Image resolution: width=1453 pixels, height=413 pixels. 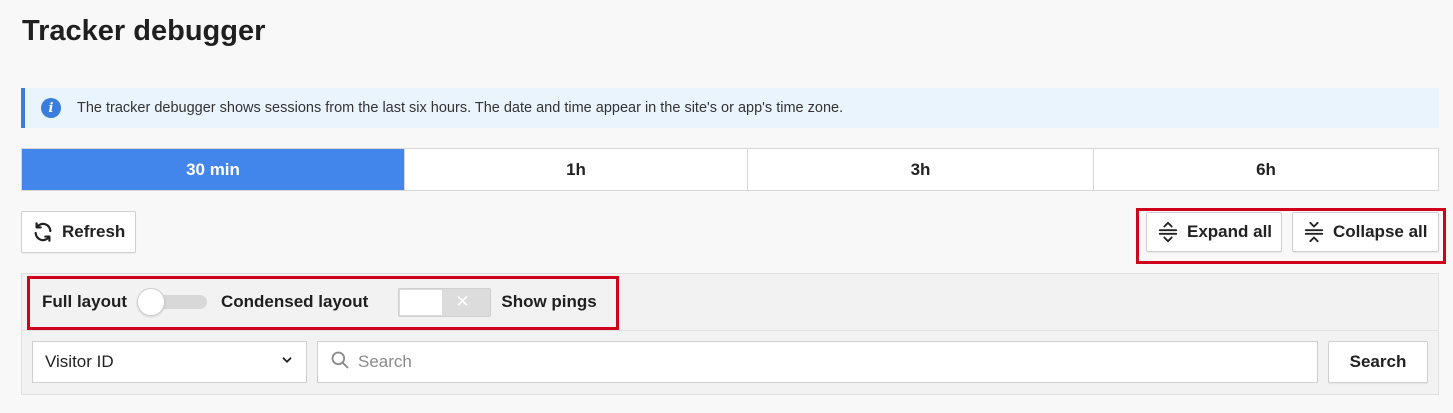 I want to click on page-title: Tracker debugger, so click(x=144, y=31).